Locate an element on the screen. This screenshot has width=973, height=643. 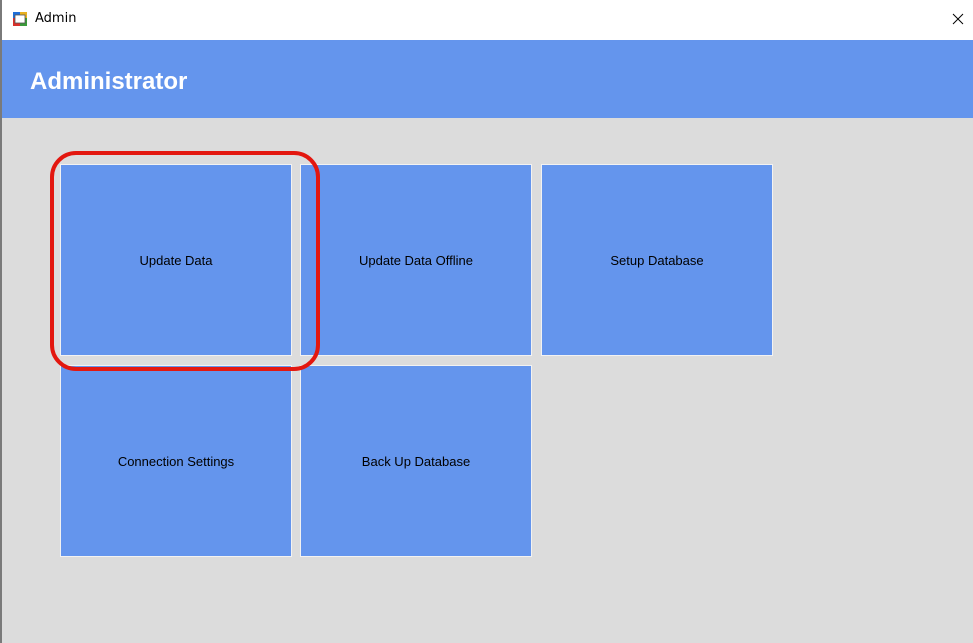
update-data-button: Update Data is located at coordinates (176, 260).